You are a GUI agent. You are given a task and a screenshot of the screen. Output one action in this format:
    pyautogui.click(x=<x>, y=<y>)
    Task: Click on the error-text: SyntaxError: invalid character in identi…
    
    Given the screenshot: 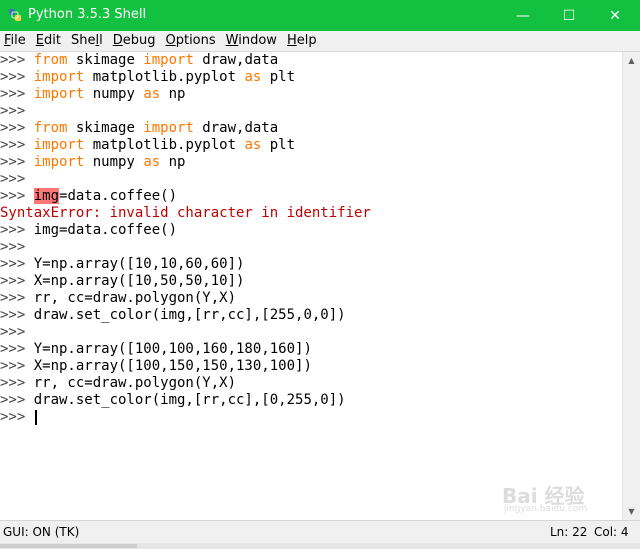 What is the action you would take?
    pyautogui.click(x=185, y=213)
    